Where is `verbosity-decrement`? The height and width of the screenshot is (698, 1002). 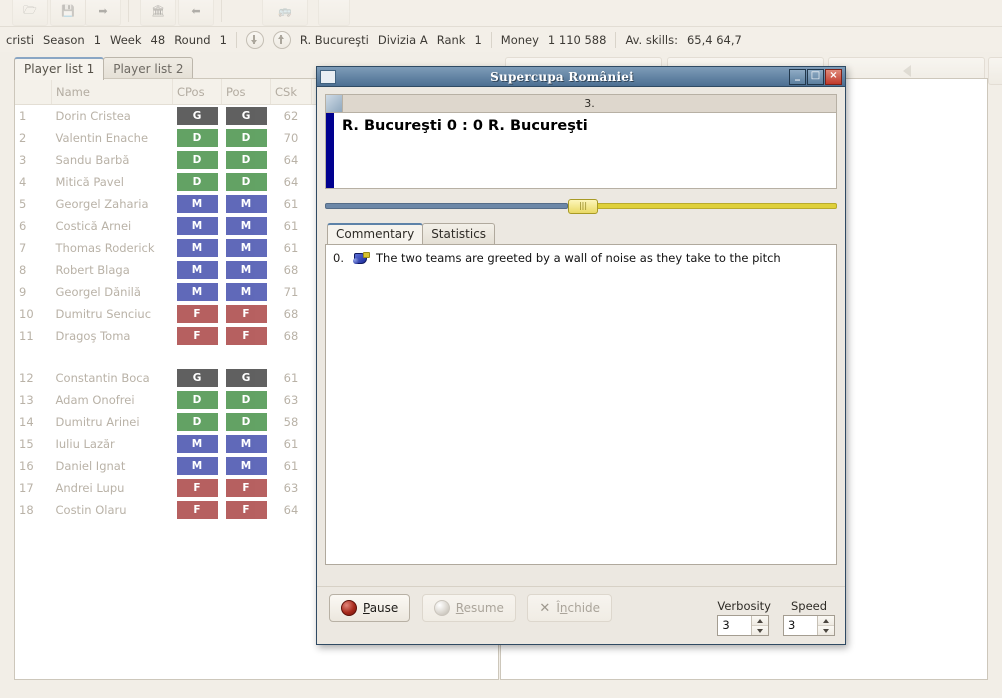
verbosity-decrement is located at coordinates (760, 630).